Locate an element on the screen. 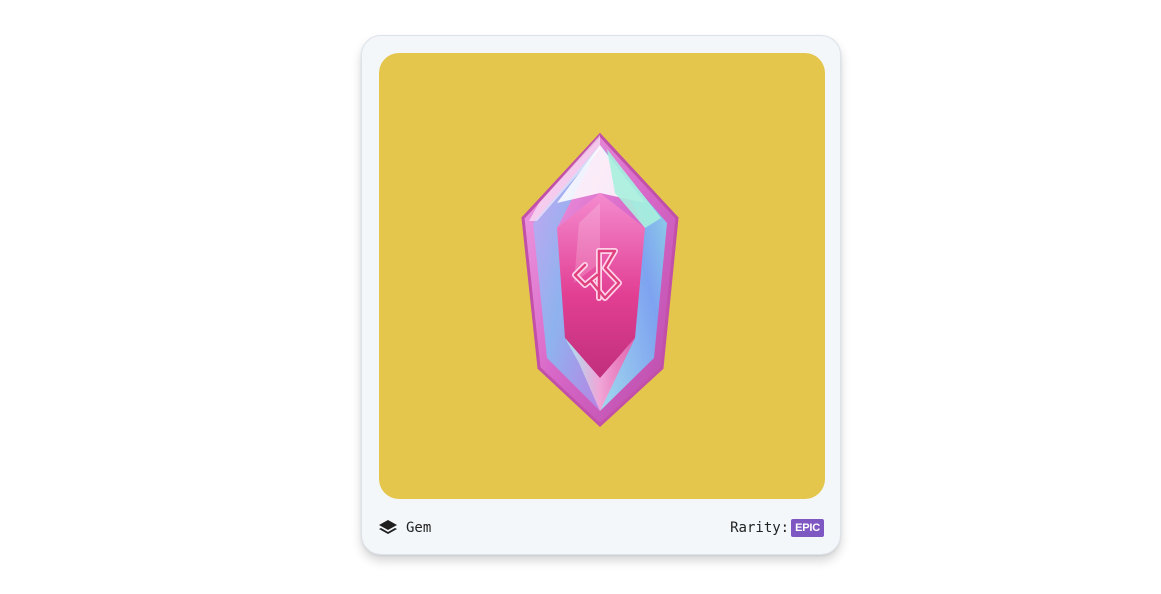  item-rarity: Rarity: EPIC is located at coordinates (777, 528).